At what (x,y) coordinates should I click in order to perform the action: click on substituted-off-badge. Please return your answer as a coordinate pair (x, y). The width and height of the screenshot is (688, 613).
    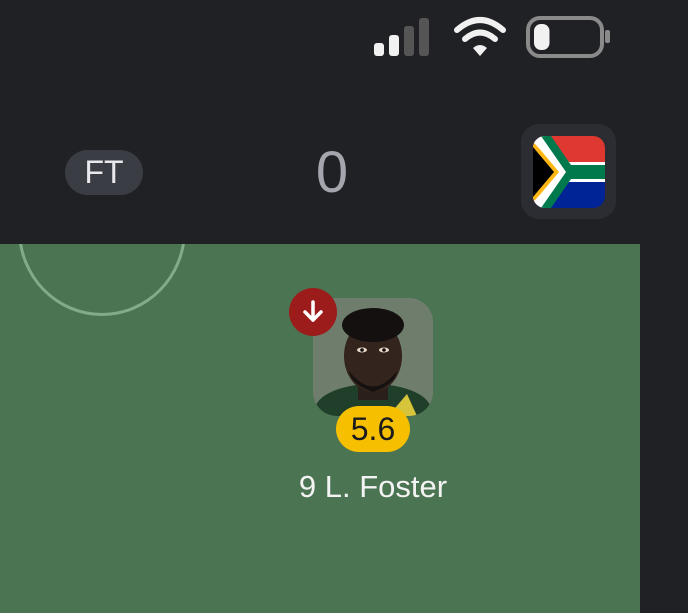
    Looking at the image, I should click on (313, 312).